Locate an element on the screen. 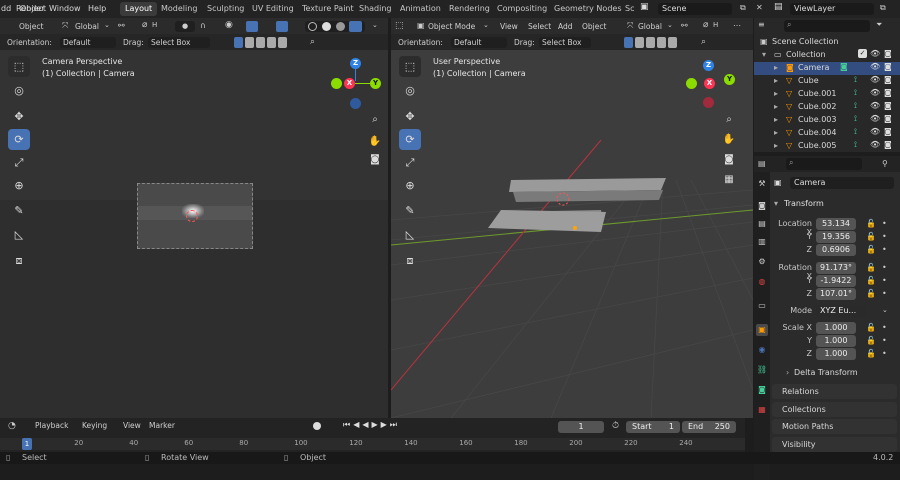 This screenshot has width=900, height=480. properties-editor-icon: ▤ is located at coordinates (762, 163).